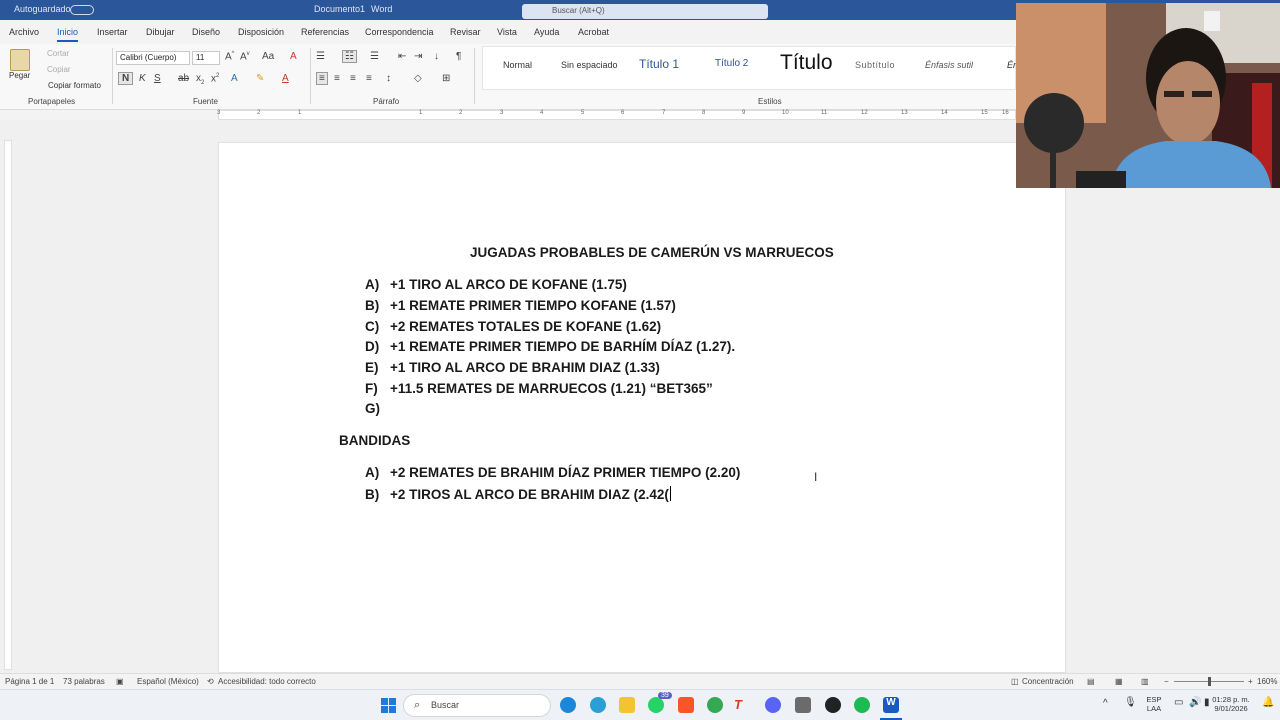  I want to click on autosave-label: Autoguardado, so click(42, 9).